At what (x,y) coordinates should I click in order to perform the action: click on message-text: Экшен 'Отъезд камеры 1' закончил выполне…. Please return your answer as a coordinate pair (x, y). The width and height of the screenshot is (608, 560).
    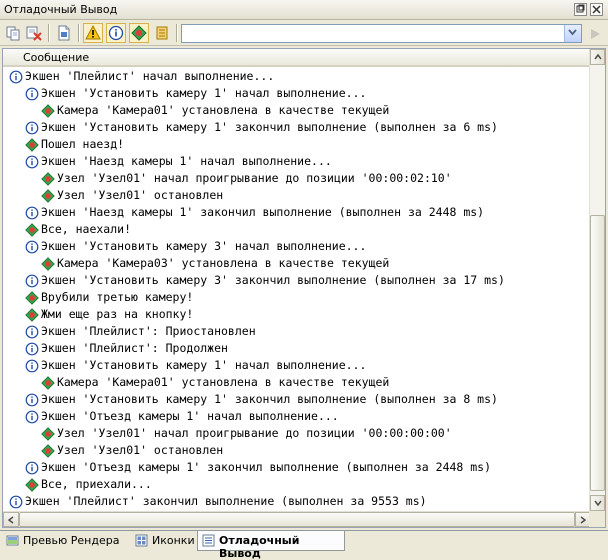
    Looking at the image, I should click on (266, 467).